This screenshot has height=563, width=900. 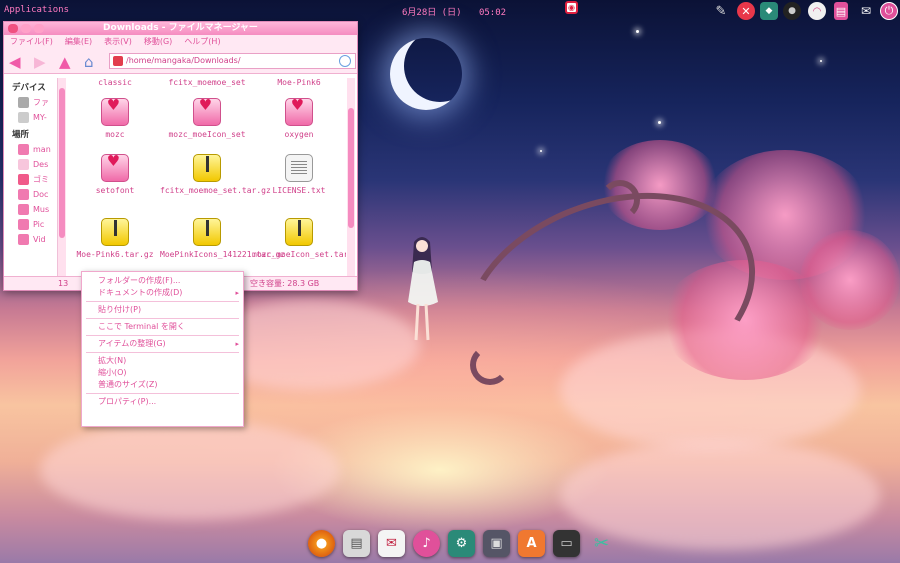 I want to click on sidebar-item-documents: Doc, so click(x=31, y=194).